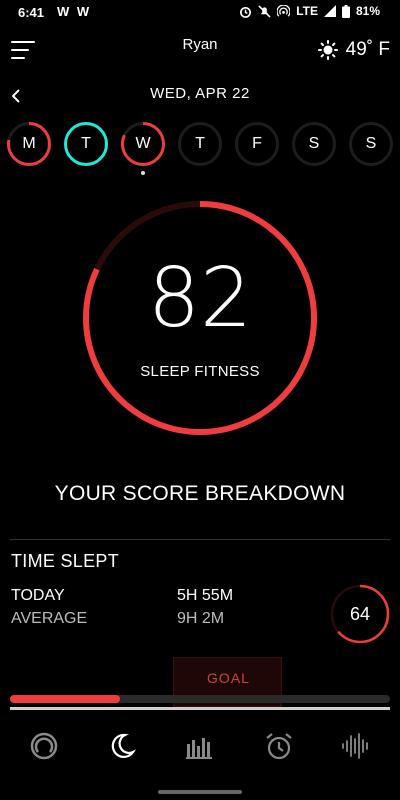  Describe the element at coordinates (205, 595) in the screenshot. I see `today-value: 5H 55M` at that location.